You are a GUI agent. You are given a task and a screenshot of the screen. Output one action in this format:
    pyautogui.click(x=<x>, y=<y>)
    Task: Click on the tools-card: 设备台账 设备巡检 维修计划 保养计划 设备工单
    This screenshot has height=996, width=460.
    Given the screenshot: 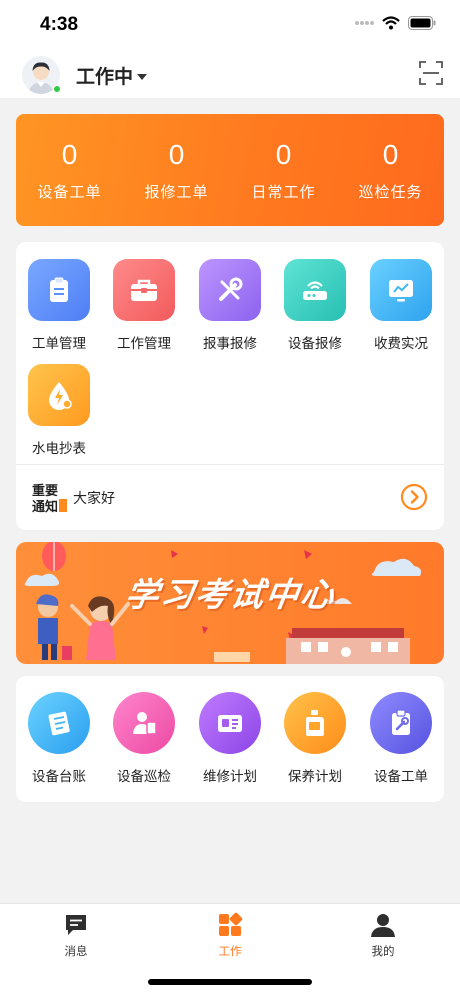 What is the action you would take?
    pyautogui.click(x=230, y=739)
    